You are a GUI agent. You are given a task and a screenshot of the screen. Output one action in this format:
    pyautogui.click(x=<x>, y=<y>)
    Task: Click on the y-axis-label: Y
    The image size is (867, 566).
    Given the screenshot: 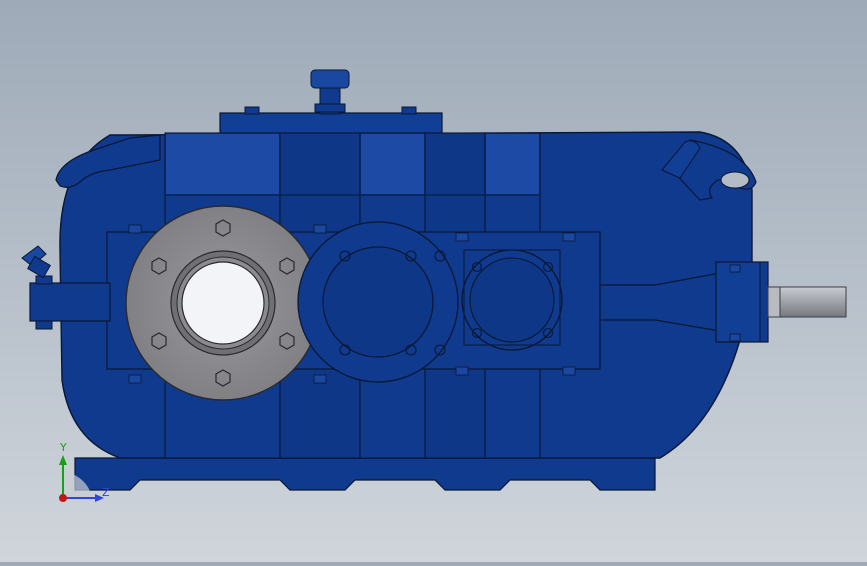 What is the action you would take?
    pyautogui.click(x=63, y=447)
    